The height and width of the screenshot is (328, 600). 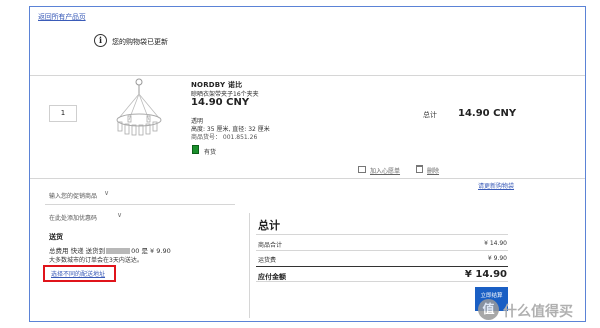 I want to click on summary-title: 总计, so click(x=269, y=225).